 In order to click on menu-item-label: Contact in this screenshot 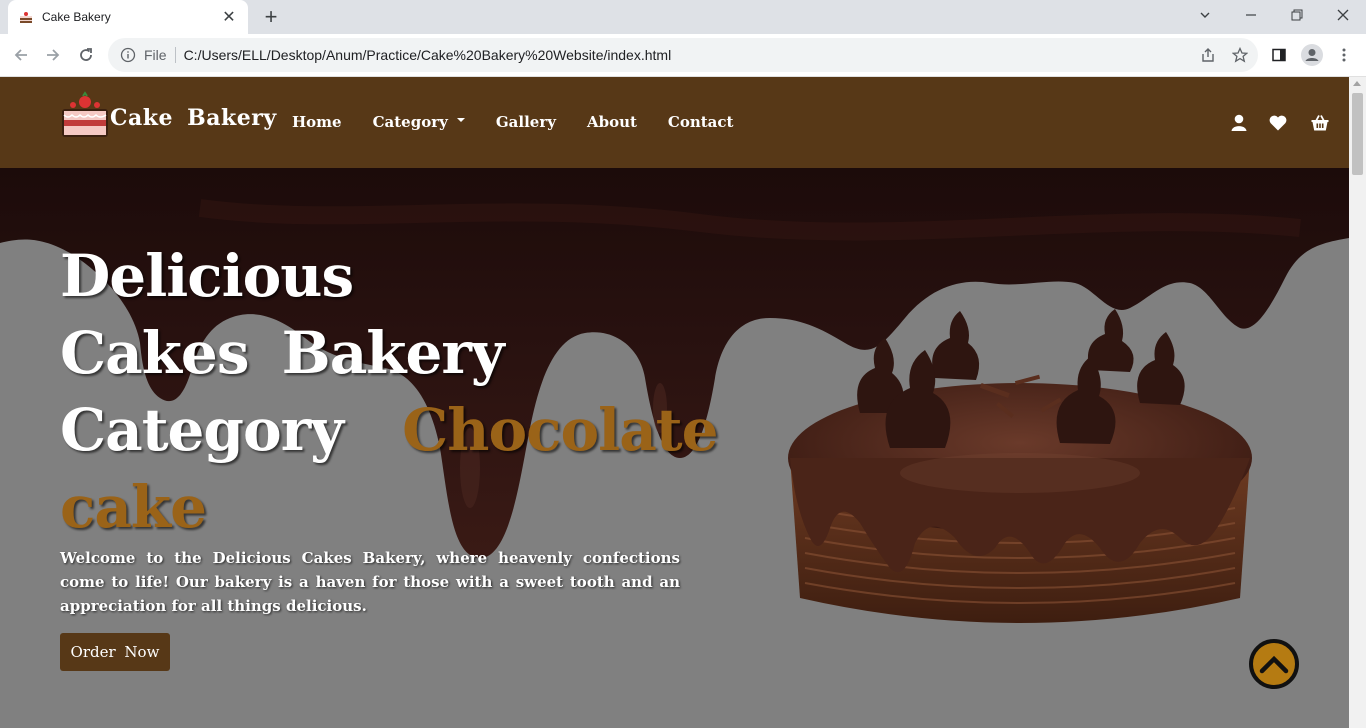, I will do `click(700, 122)`.